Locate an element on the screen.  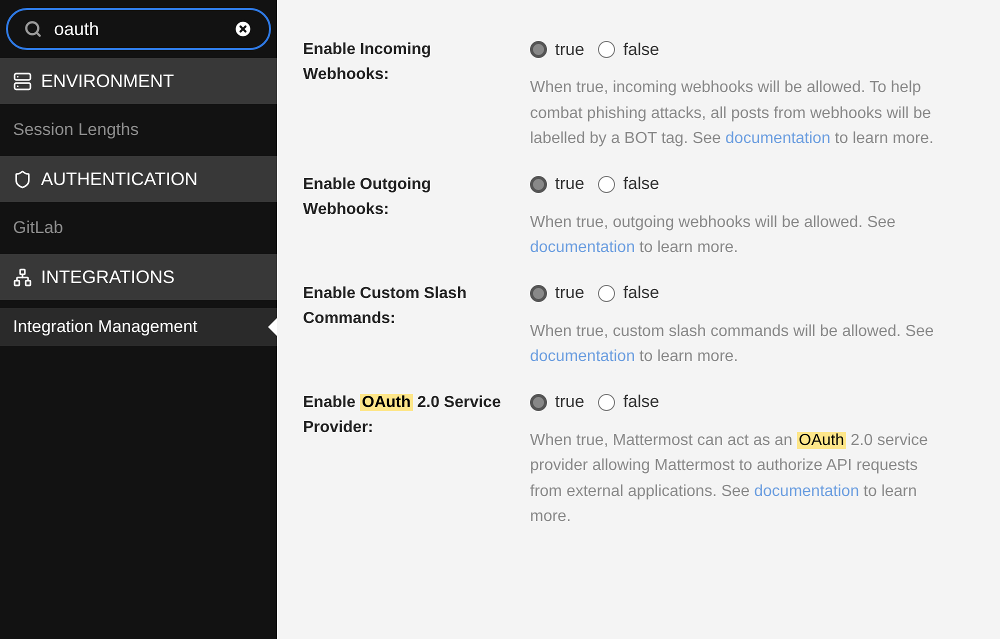
sidebar-item: Session Lengths is located at coordinates (138, 130).